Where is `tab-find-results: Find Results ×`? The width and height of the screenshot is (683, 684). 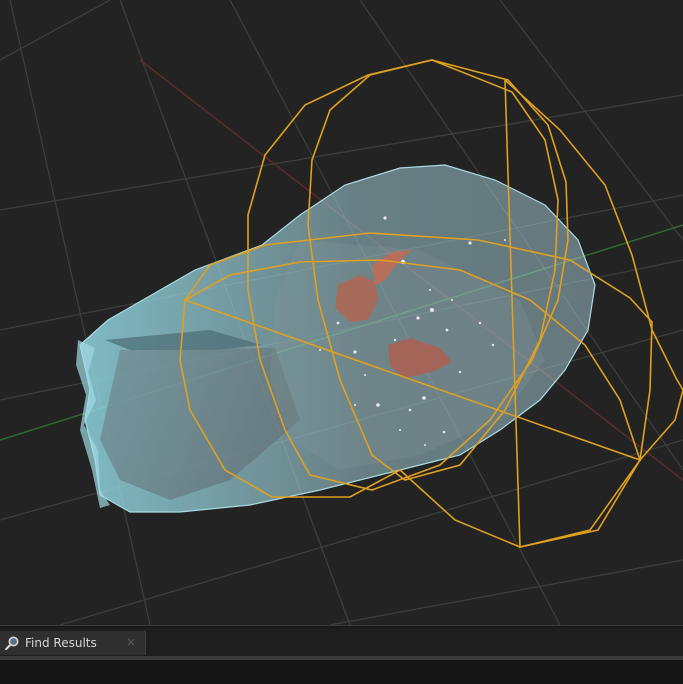 tab-find-results: Find Results × is located at coordinates (73, 643).